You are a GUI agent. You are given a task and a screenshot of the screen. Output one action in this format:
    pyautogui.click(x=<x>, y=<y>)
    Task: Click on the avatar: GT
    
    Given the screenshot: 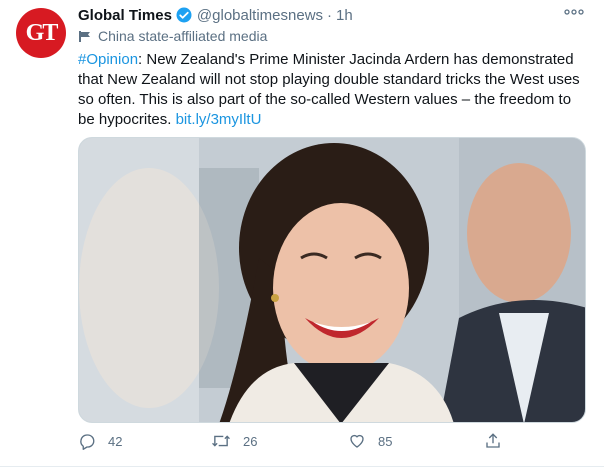 What is the action you would take?
    pyautogui.click(x=41, y=33)
    